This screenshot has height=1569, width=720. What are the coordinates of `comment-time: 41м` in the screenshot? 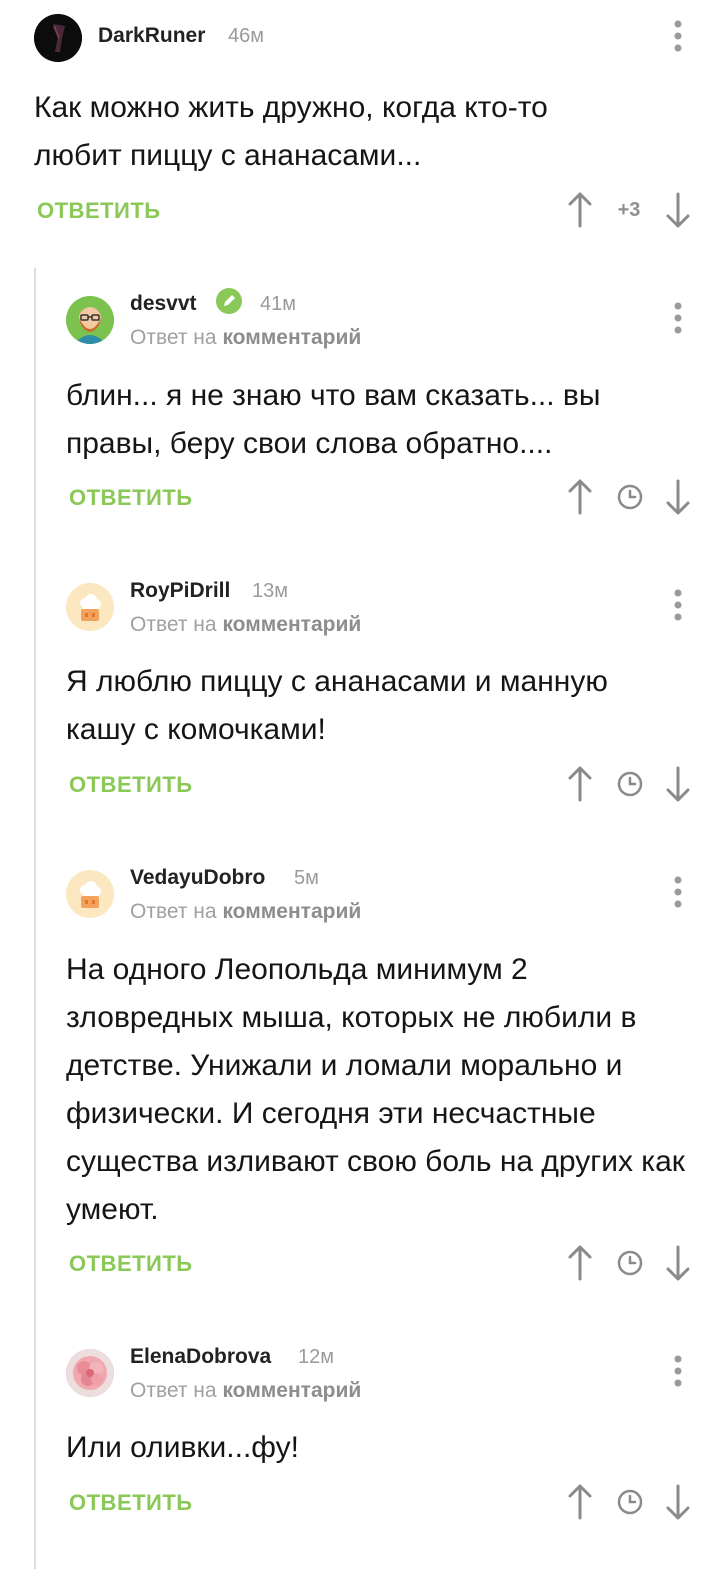 It's located at (278, 304).